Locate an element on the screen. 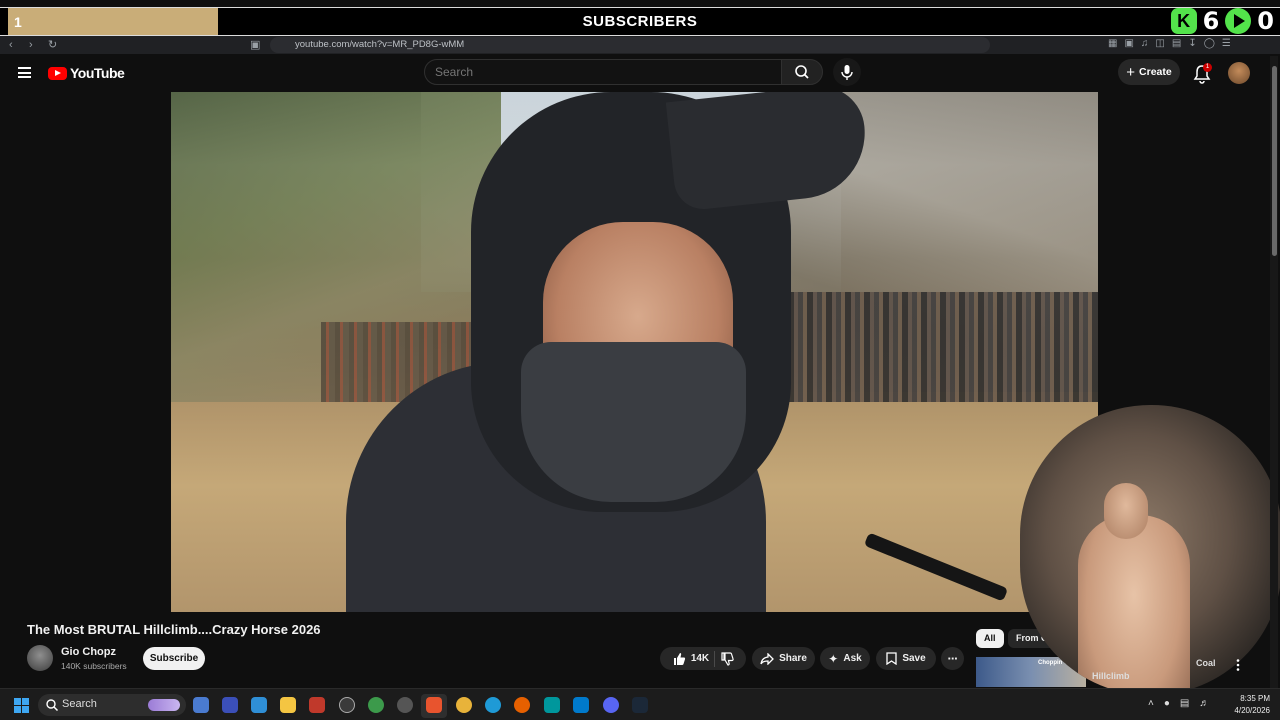  clock-time: 8:35 PM is located at coordinates (1255, 698).